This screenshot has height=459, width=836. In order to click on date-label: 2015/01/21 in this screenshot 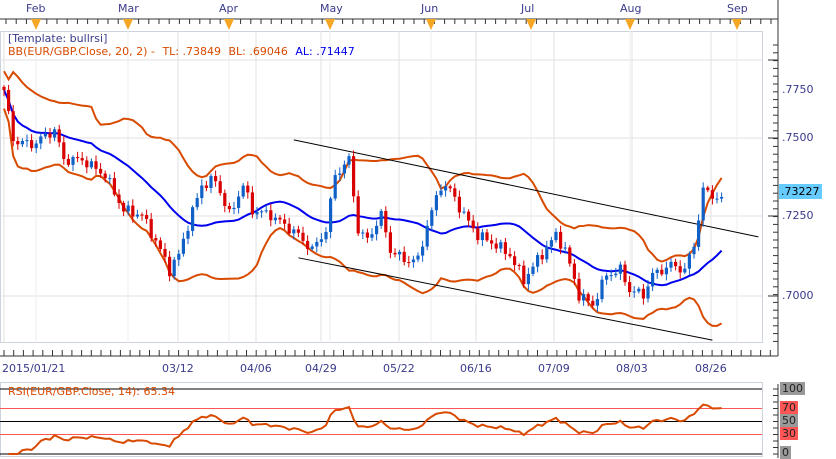, I will do `click(34, 368)`.